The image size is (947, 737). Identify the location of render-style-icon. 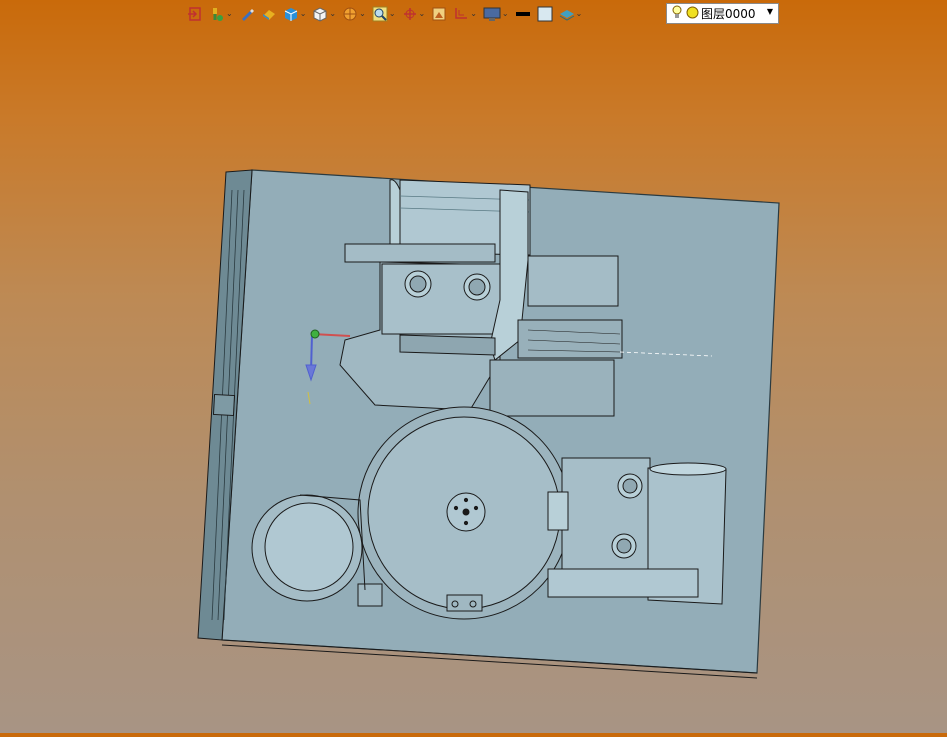
(350, 14).